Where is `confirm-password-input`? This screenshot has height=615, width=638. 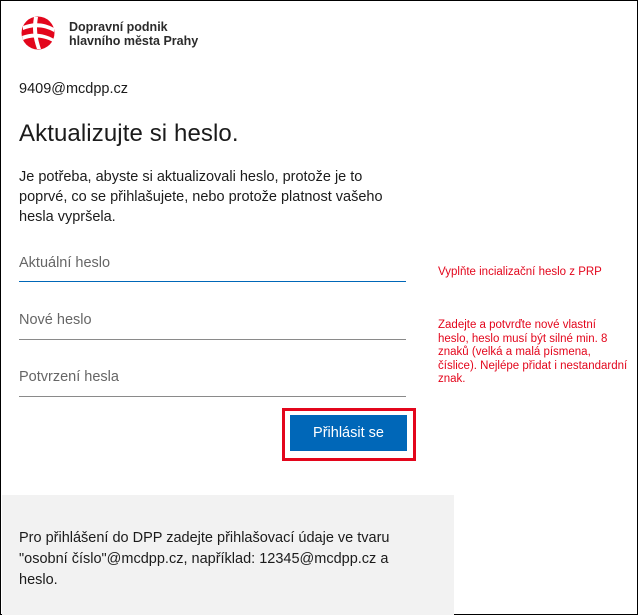
confirm-password-input is located at coordinates (212, 377).